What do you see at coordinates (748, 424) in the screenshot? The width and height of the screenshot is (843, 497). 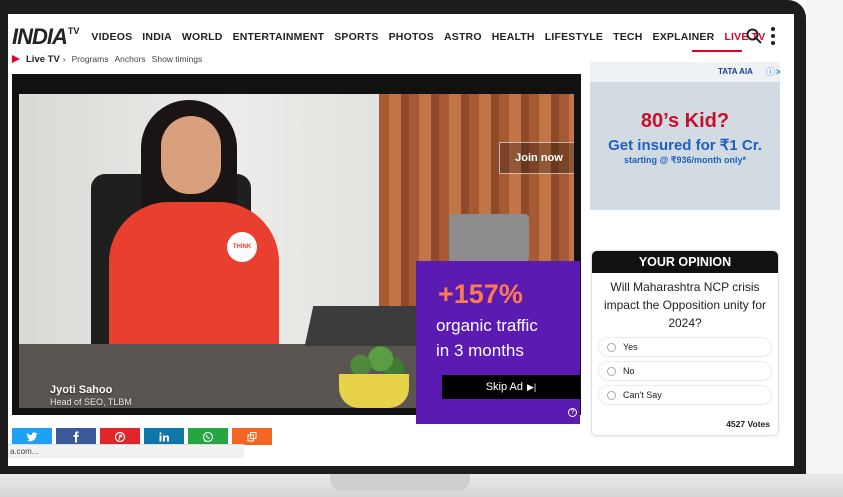 I see `poll-vote-count: 4527 Votes` at bounding box center [748, 424].